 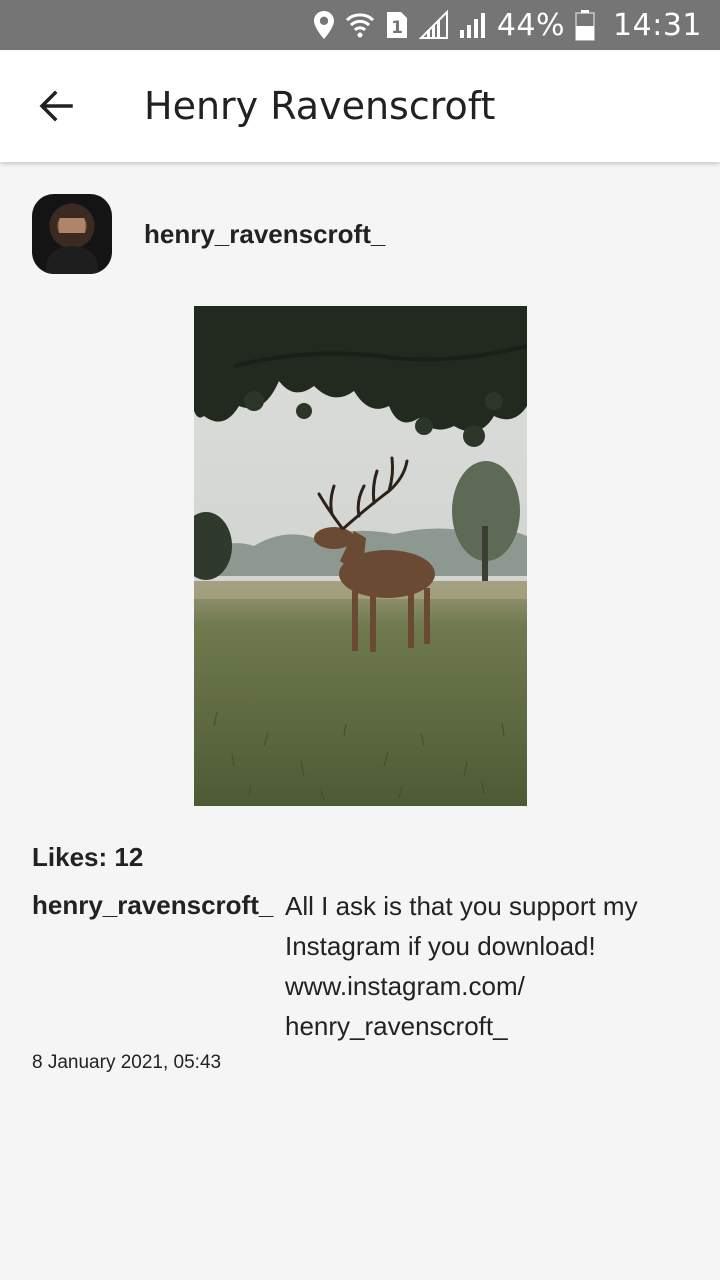 I want to click on caption-username: henry_ravenscroft_, so click(x=158, y=966).